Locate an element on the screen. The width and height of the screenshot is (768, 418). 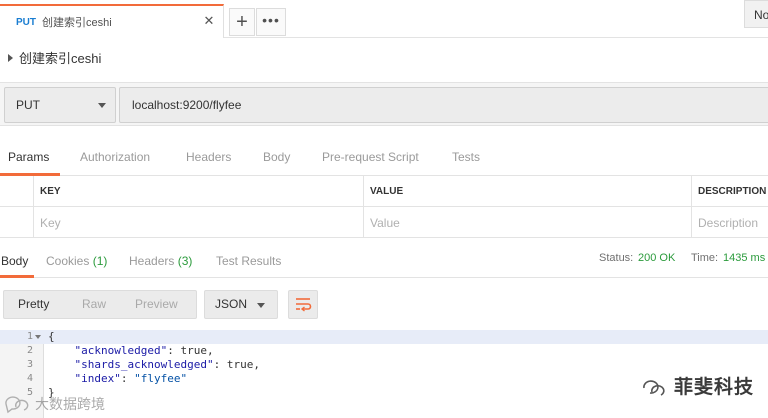
fold-toggle-icon is located at coordinates (38, 337).